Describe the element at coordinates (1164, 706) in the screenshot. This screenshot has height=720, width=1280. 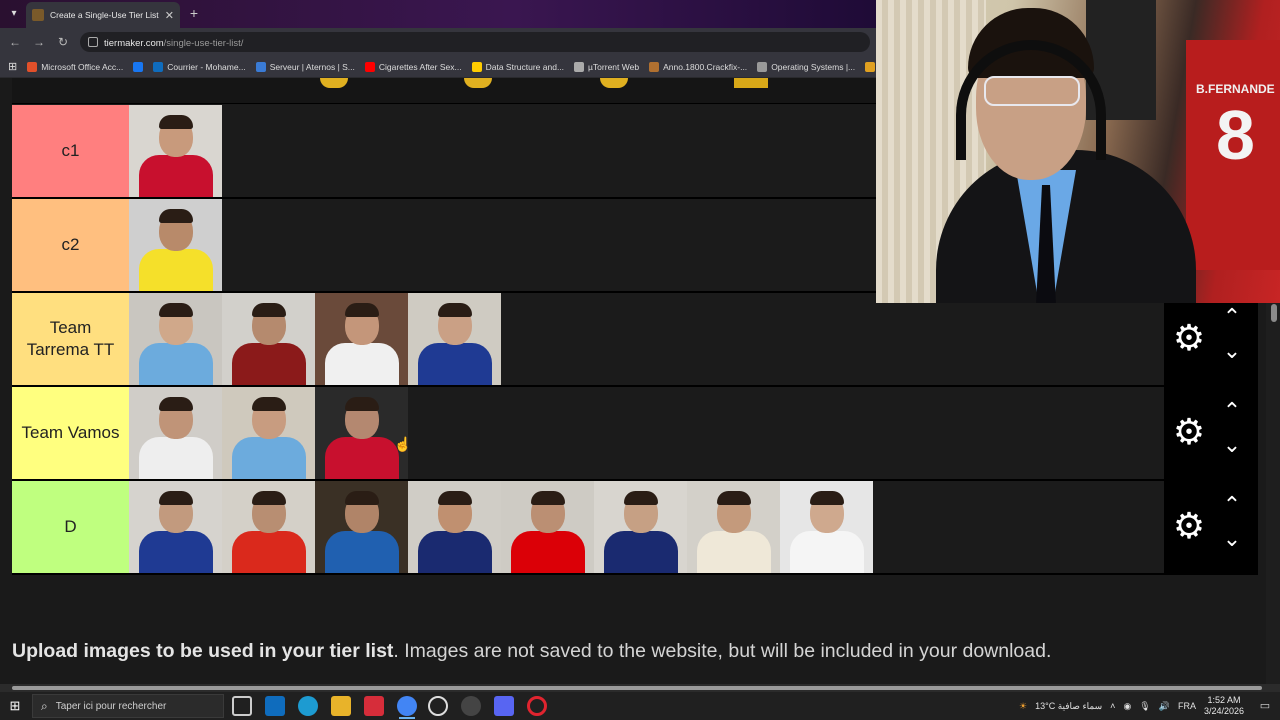
I see `volume-icon: 🔊` at that location.